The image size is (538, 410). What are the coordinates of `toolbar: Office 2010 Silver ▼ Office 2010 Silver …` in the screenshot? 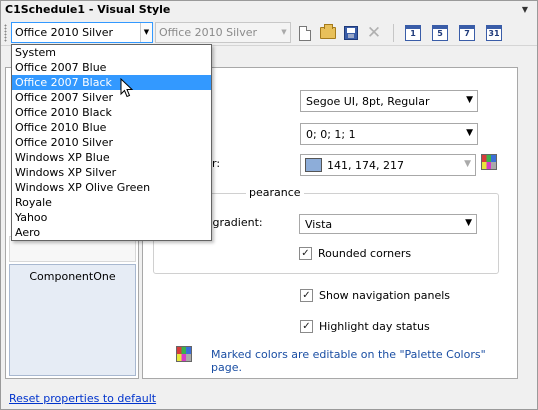 It's located at (269, 33).